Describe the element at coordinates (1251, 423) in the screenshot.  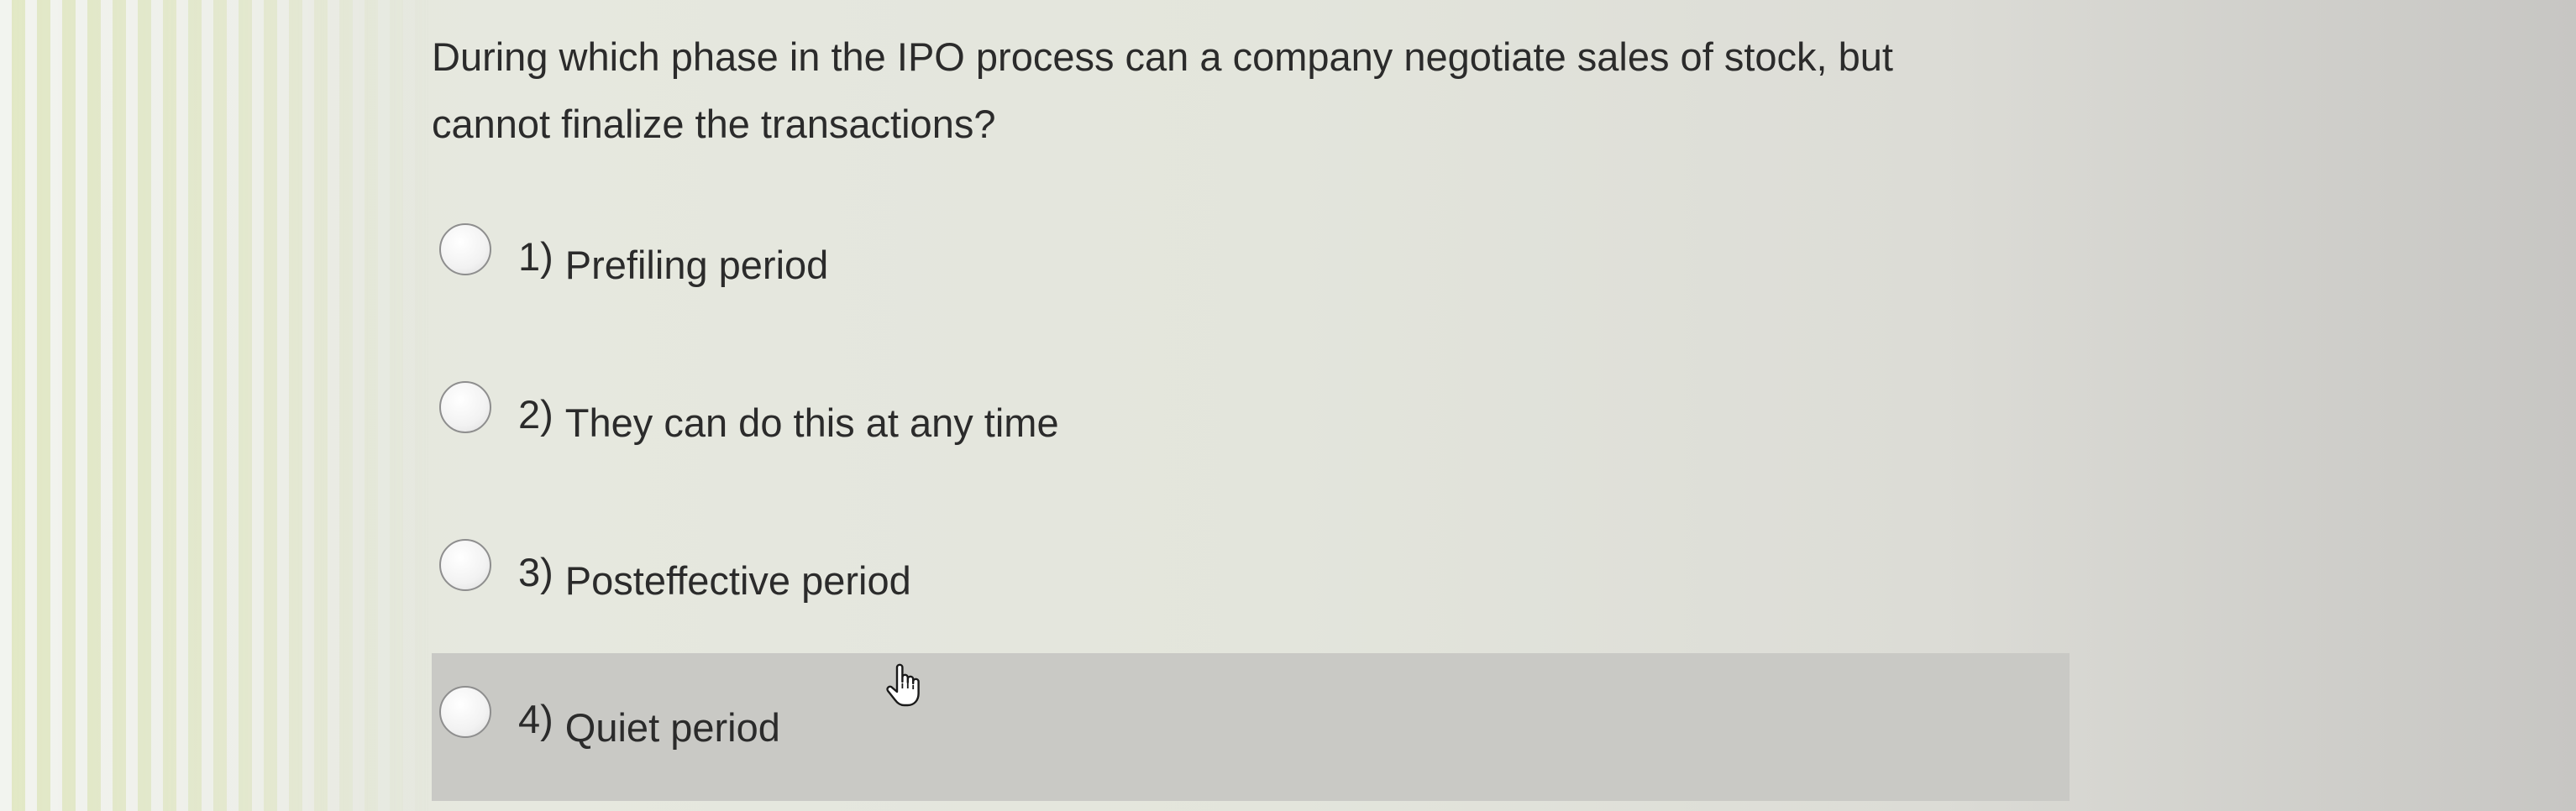
I see `answer-option-2: 2) They can do this at any time` at that location.